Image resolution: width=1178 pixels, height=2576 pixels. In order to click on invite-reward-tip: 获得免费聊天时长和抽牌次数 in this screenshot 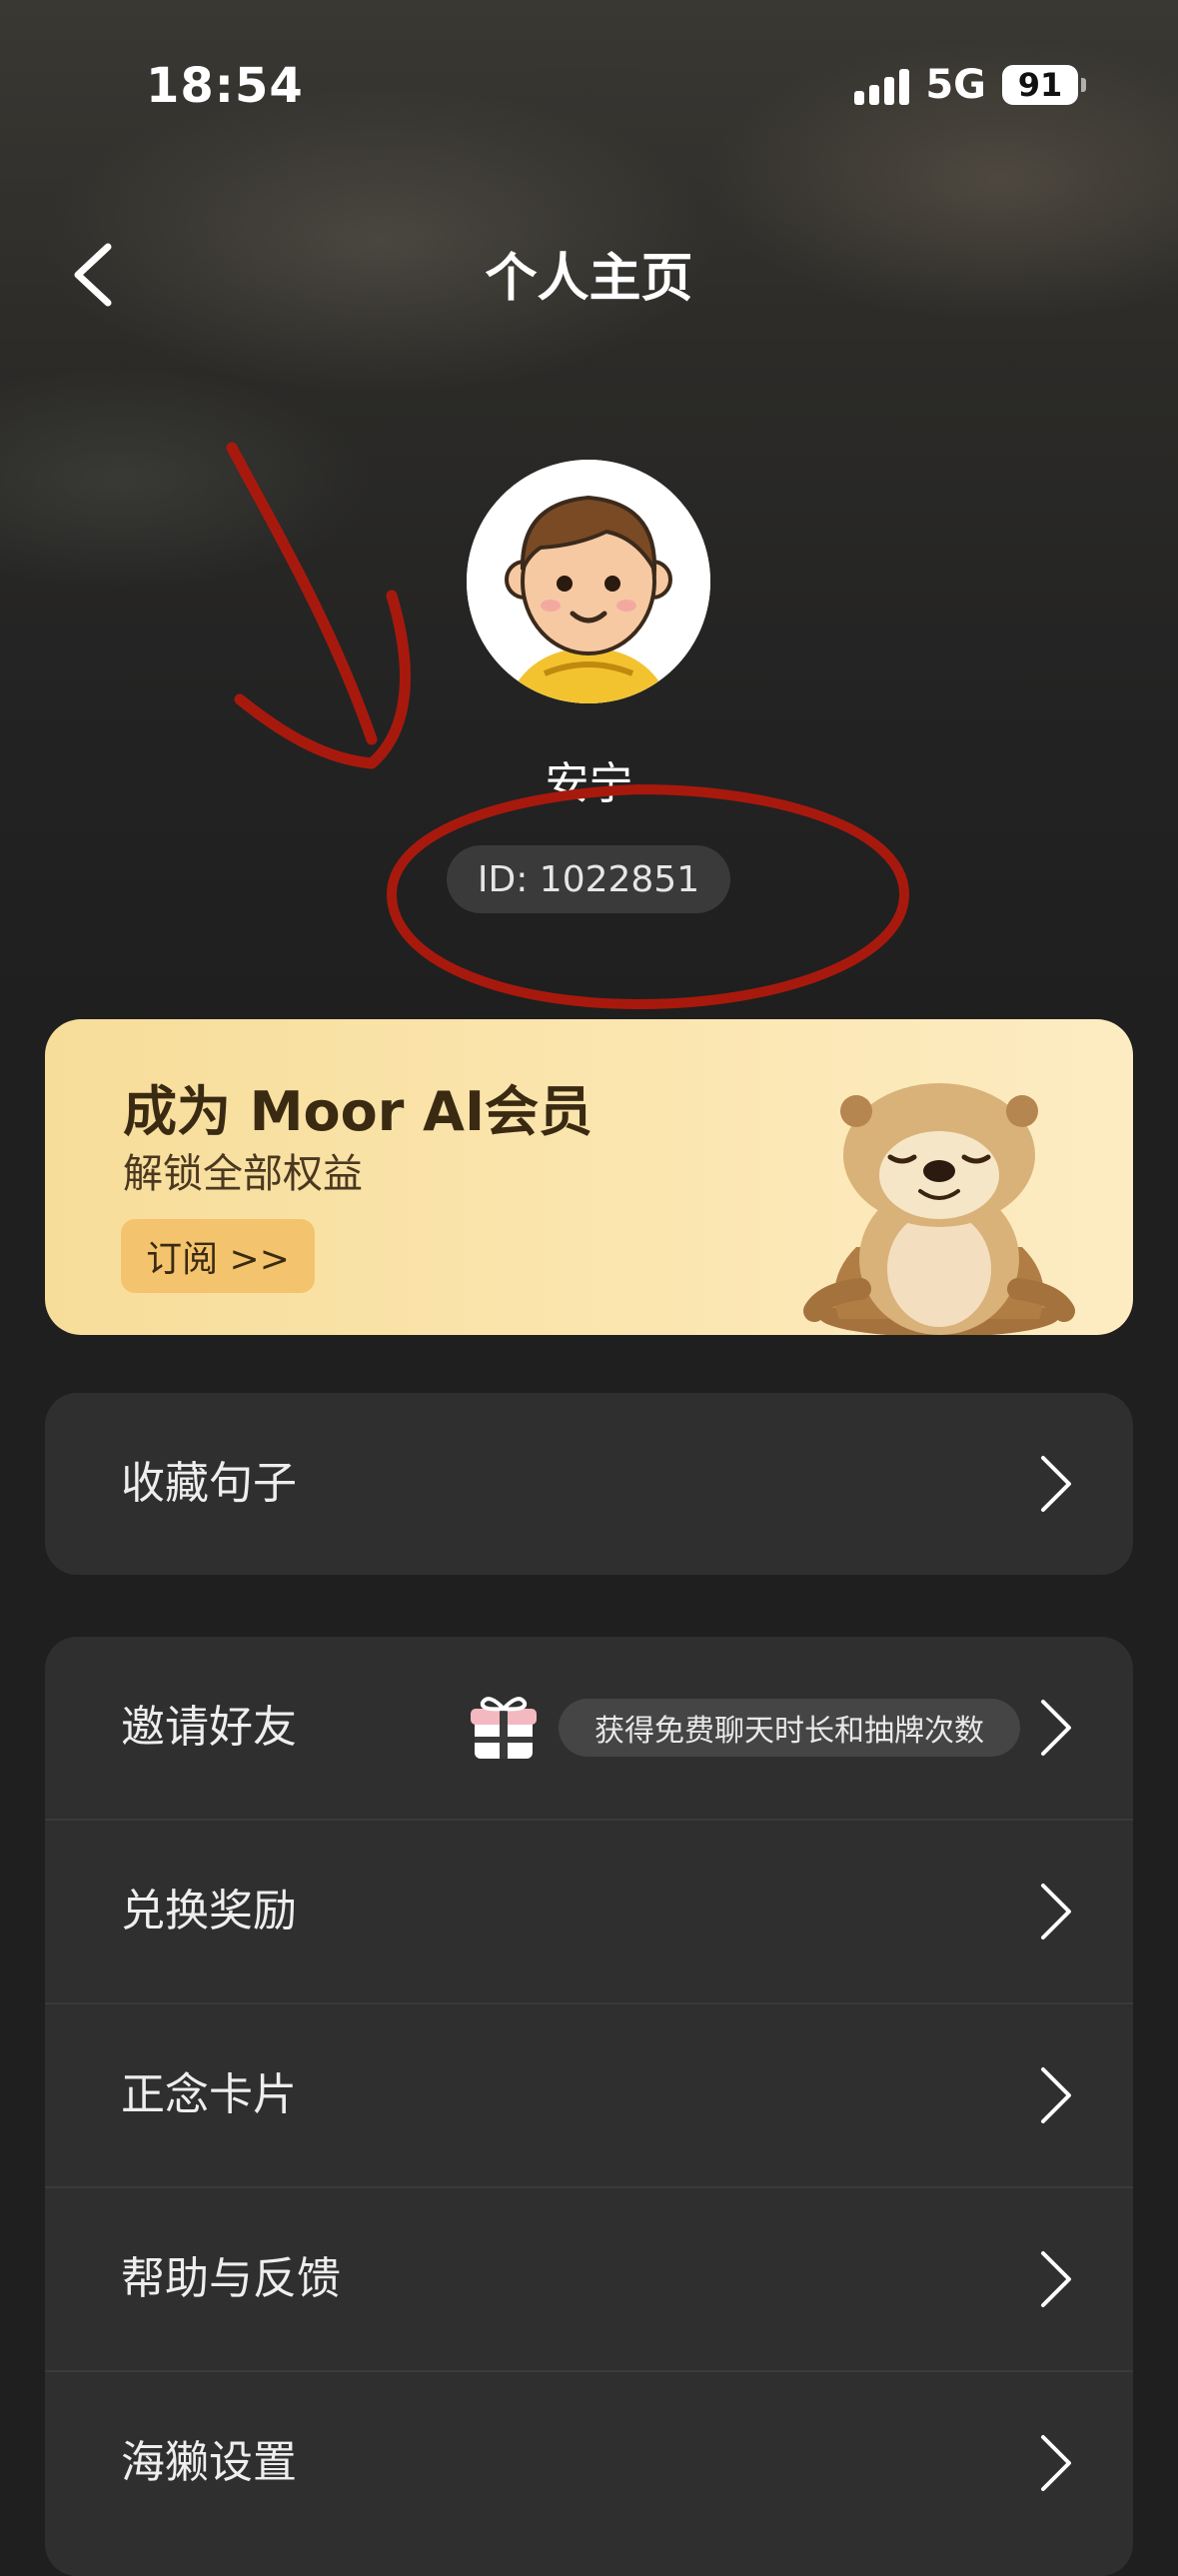, I will do `click(789, 1728)`.